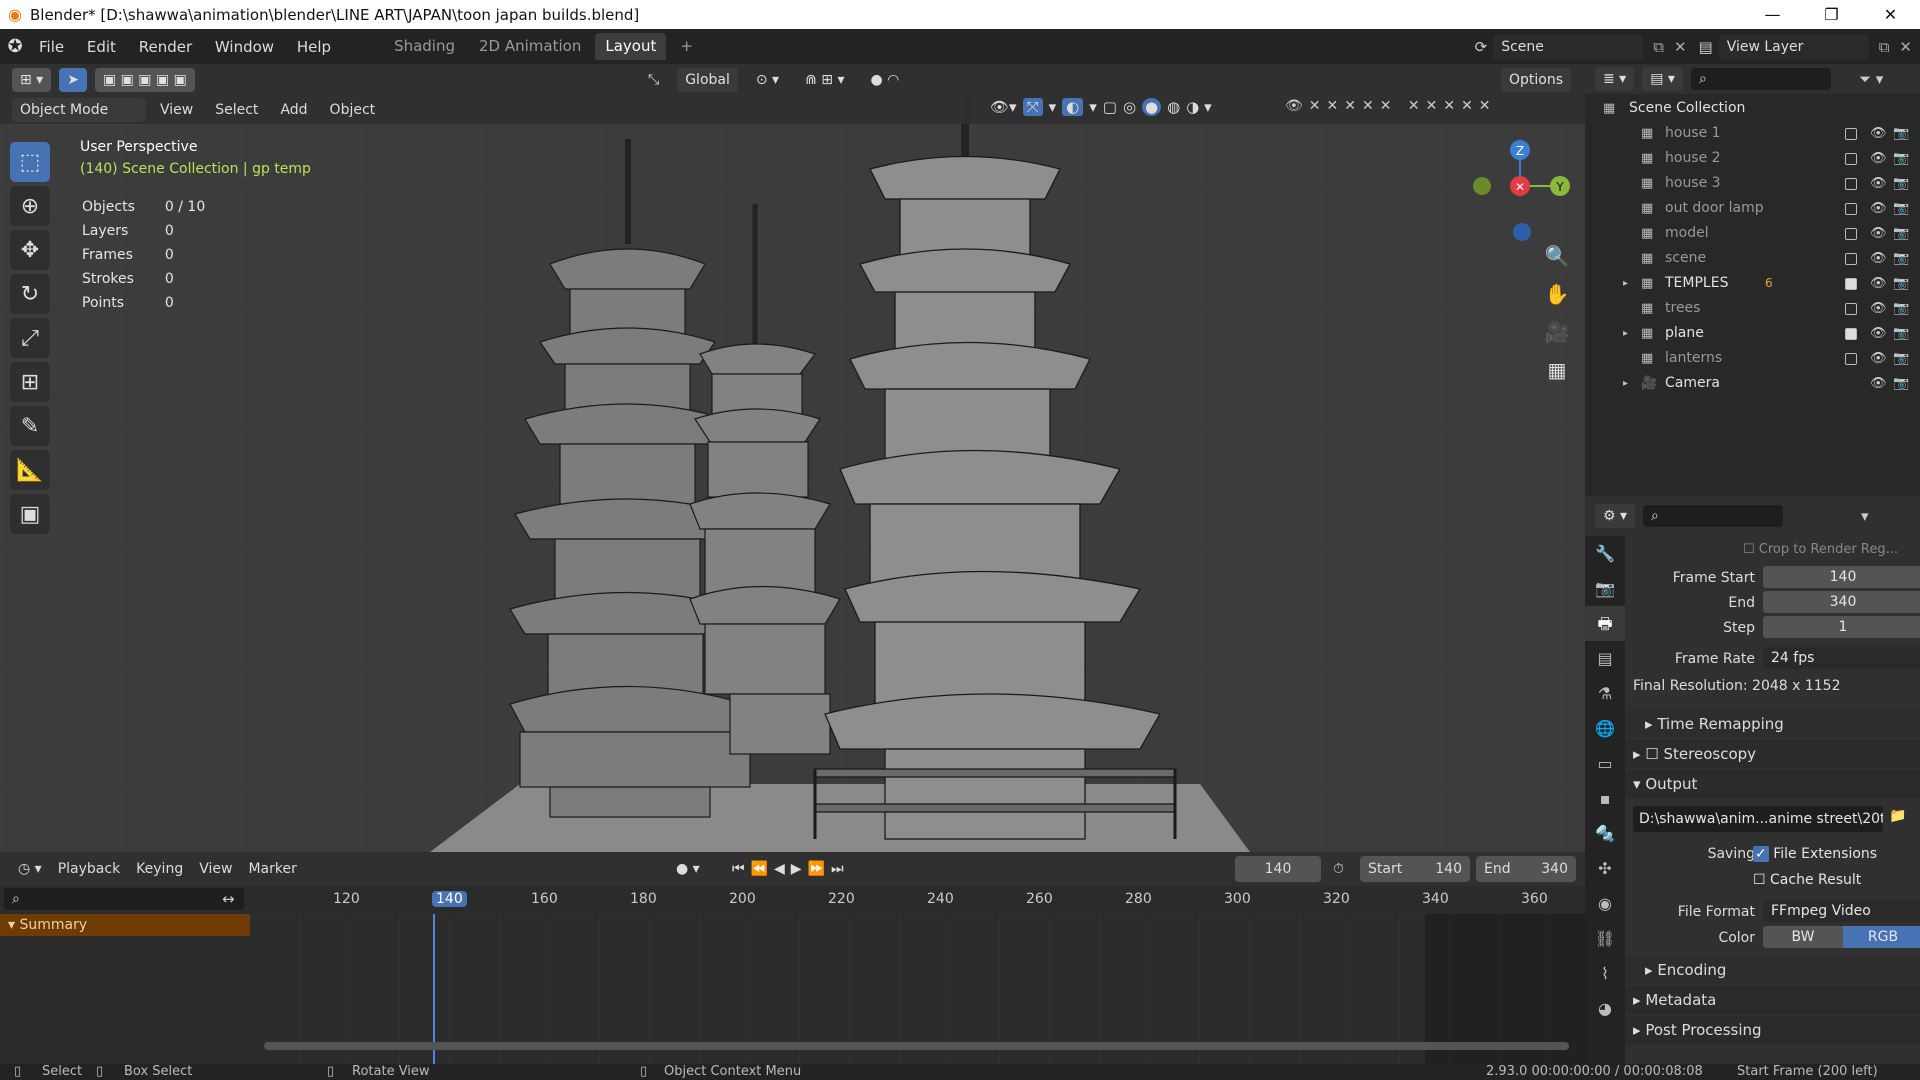  What do you see at coordinates (1807, 880) in the screenshot?
I see `cache-result-checkbox: ☐ Cache Result` at bounding box center [1807, 880].